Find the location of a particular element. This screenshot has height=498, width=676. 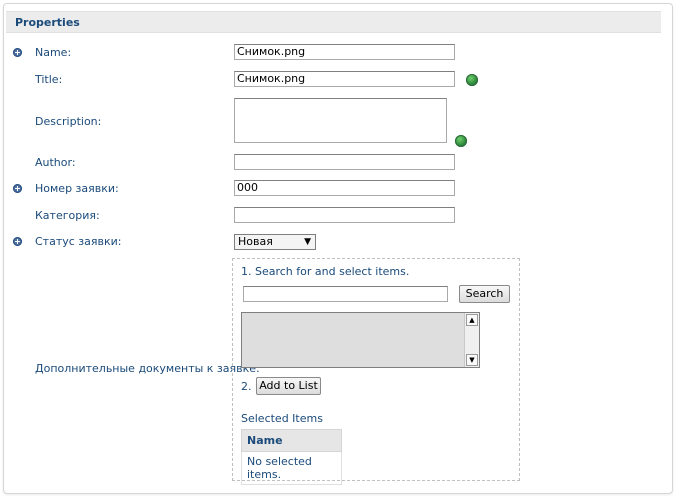

results-listbox: ▲ ▼ is located at coordinates (360, 340).